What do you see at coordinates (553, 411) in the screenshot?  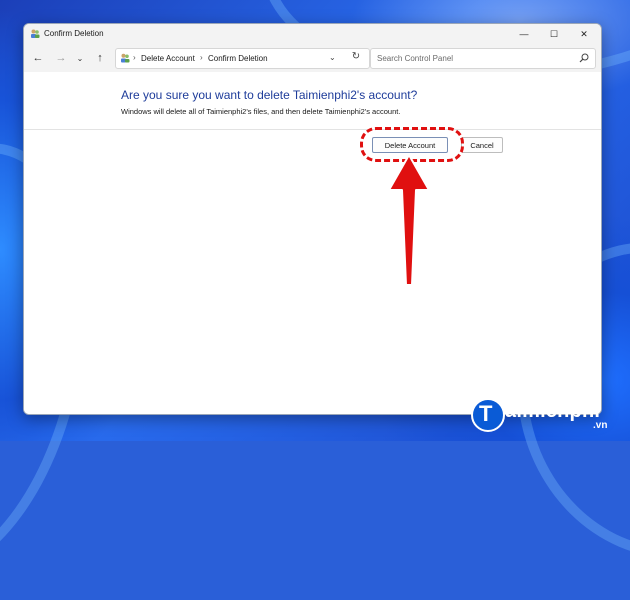 I see `watermark-brand: aimienphi` at bounding box center [553, 411].